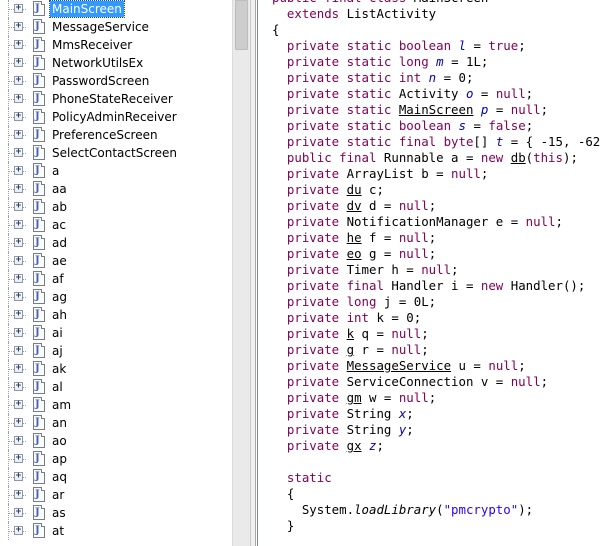 The width and height of the screenshot is (602, 546). I want to click on tree-node-label: PhoneStateReceiver, so click(112, 99).